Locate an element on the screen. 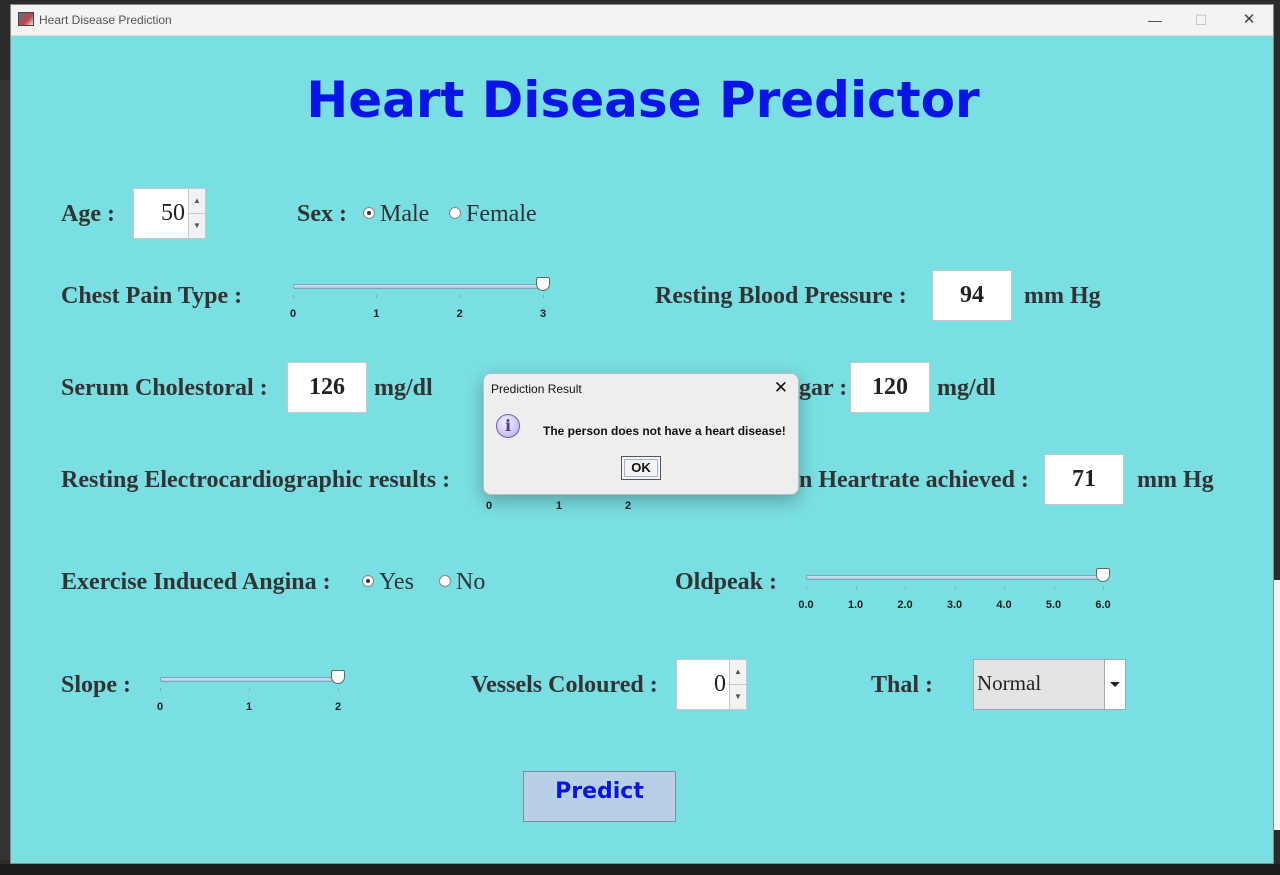  vessels-spinner-buttons: ▲ ▼ is located at coordinates (737, 684).